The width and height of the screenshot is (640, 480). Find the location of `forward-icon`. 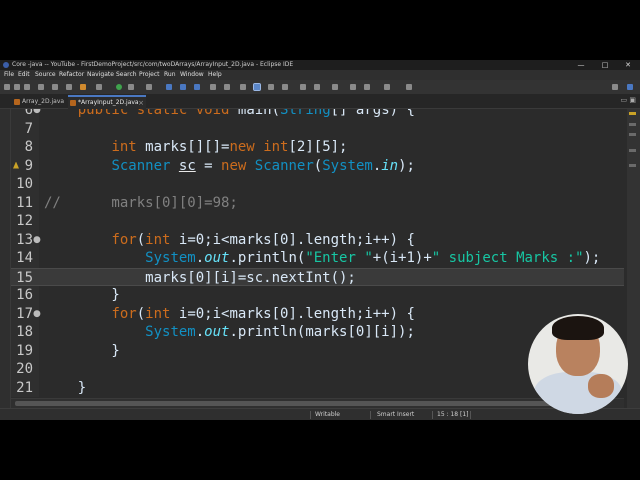

forward-icon is located at coordinates (387, 87).